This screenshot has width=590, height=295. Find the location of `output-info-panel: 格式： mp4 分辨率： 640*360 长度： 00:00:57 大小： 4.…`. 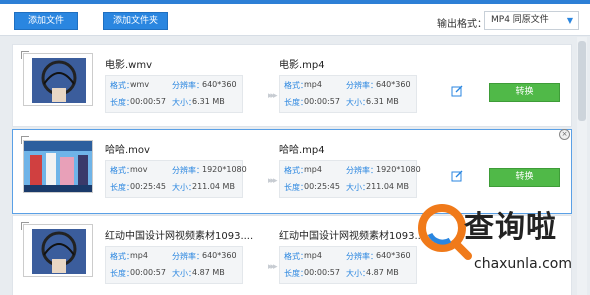

output-info-panel: 格式： mp4 分辨率： 640*360 长度： 00:00:57 大小： 4.… is located at coordinates (348, 265).